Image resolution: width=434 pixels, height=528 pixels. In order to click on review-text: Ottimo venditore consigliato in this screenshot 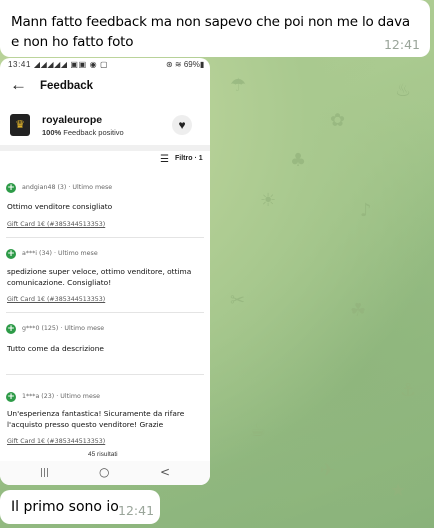, I will do `click(60, 206)`.